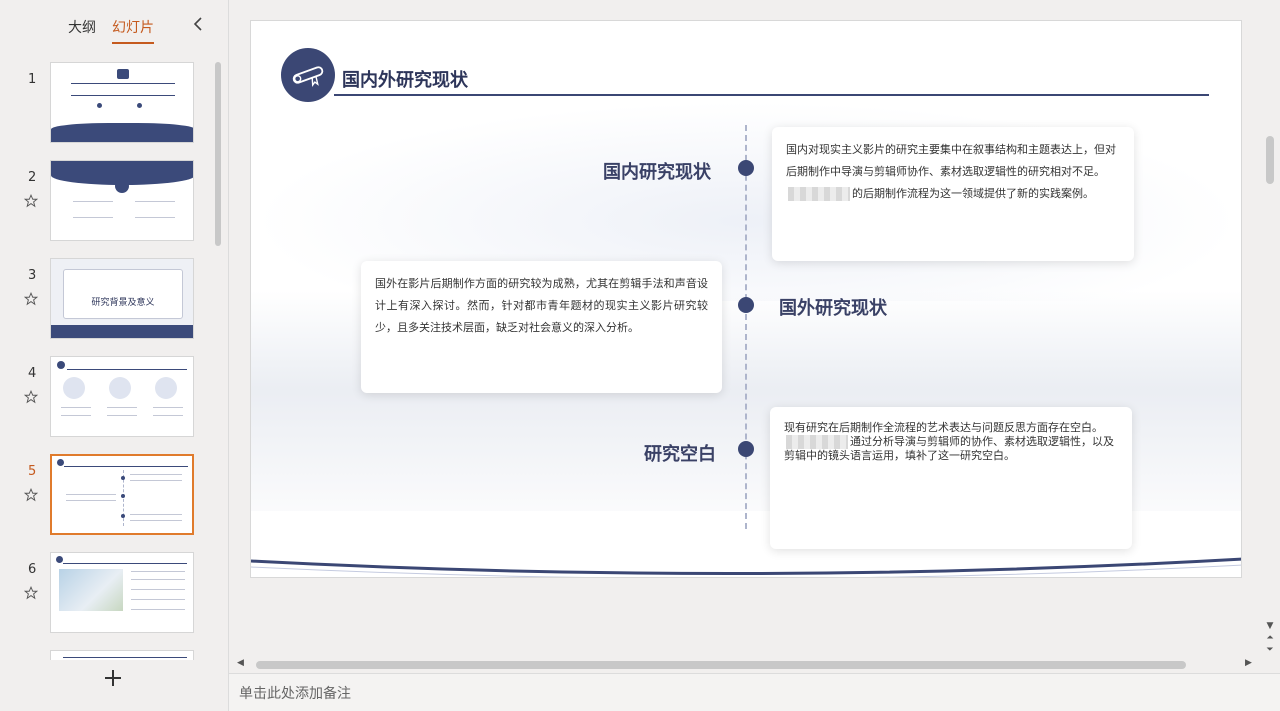 This screenshot has width=1280, height=711. I want to click on thumbnail-row, so click(106, 655).